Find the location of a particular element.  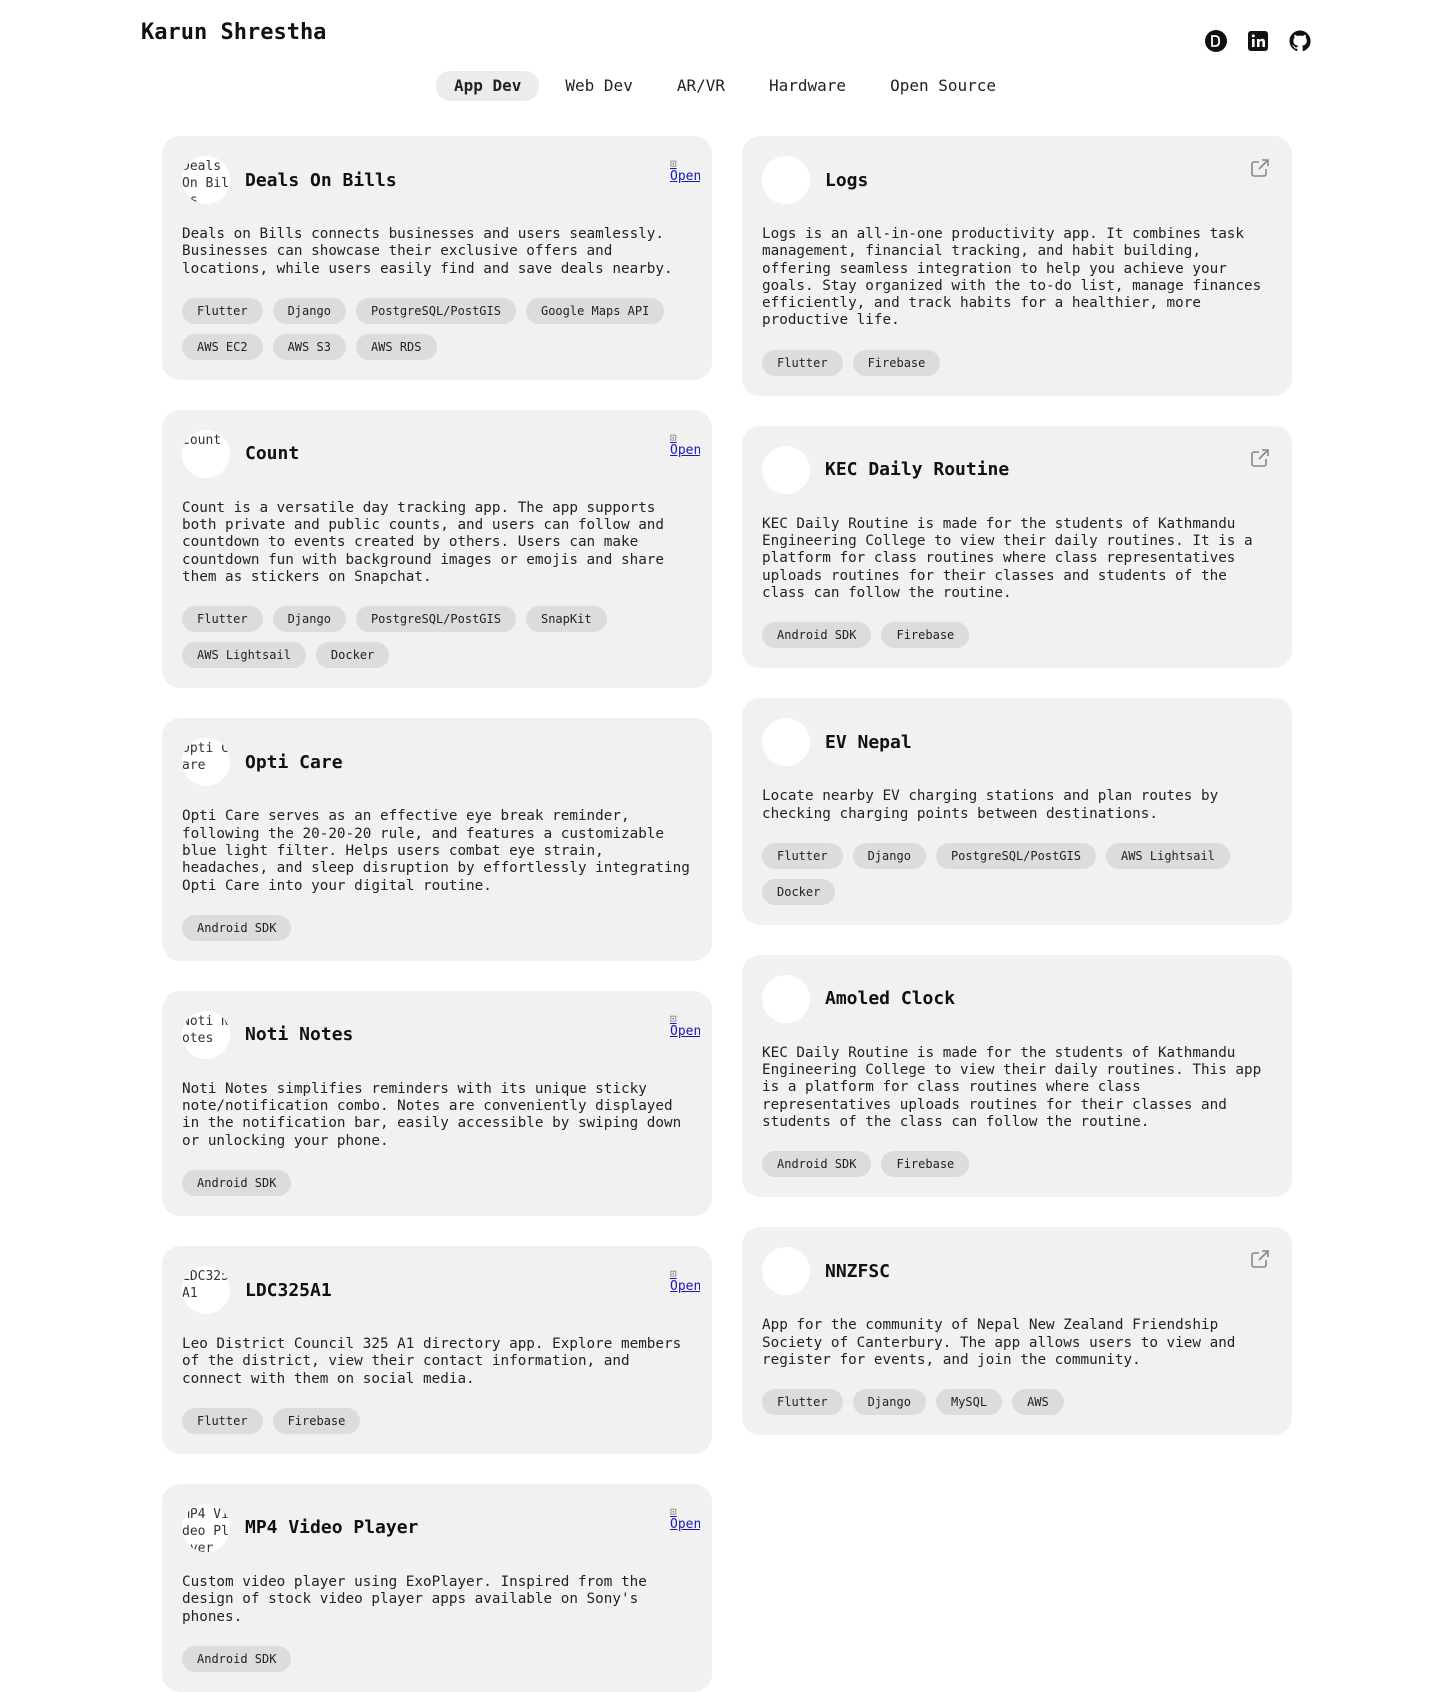

tab-ar-vr: AR/VR is located at coordinates (701, 86).